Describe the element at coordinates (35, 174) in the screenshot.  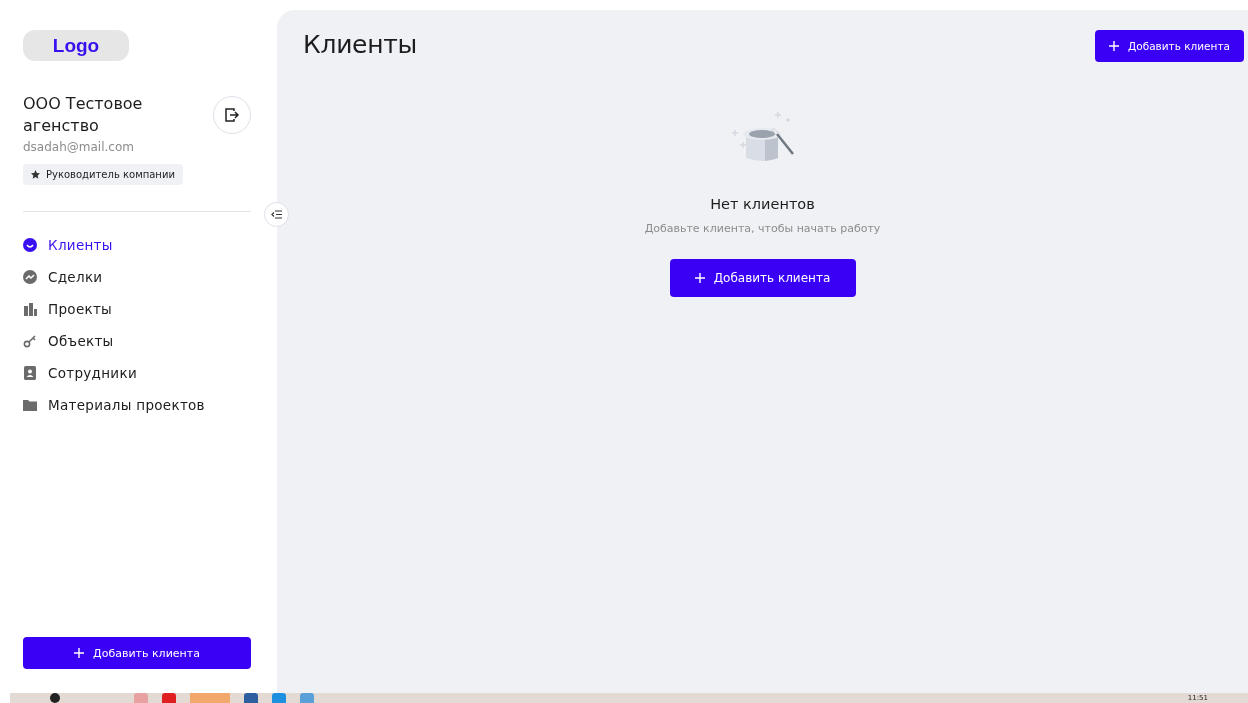
I see `star-icon` at that location.